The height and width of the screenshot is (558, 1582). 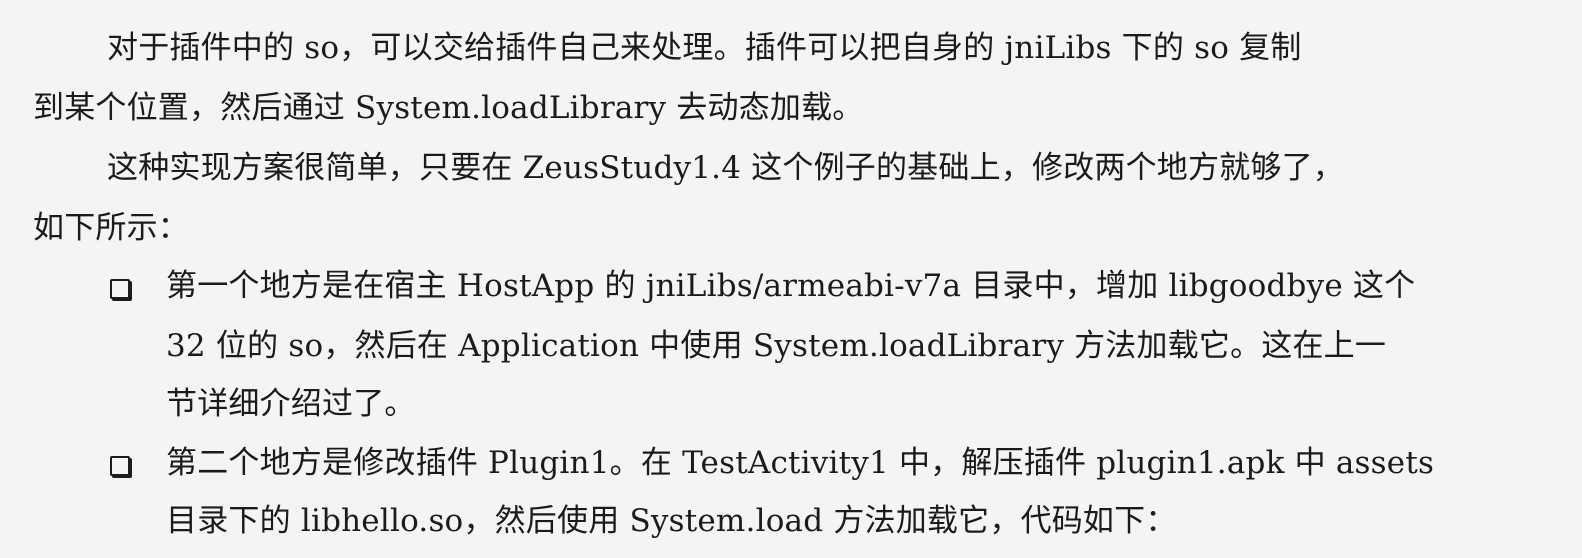 What do you see at coordinates (111, 228) in the screenshot?
I see `paragraph-2-line-2: 如下所示：` at bounding box center [111, 228].